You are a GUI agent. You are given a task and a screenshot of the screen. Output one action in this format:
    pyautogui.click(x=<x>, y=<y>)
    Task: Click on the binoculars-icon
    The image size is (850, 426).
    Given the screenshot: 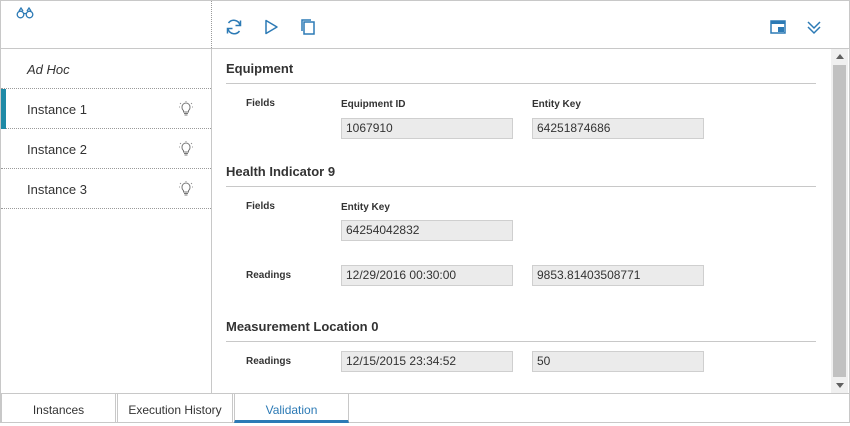 What is the action you would take?
    pyautogui.click(x=25, y=13)
    